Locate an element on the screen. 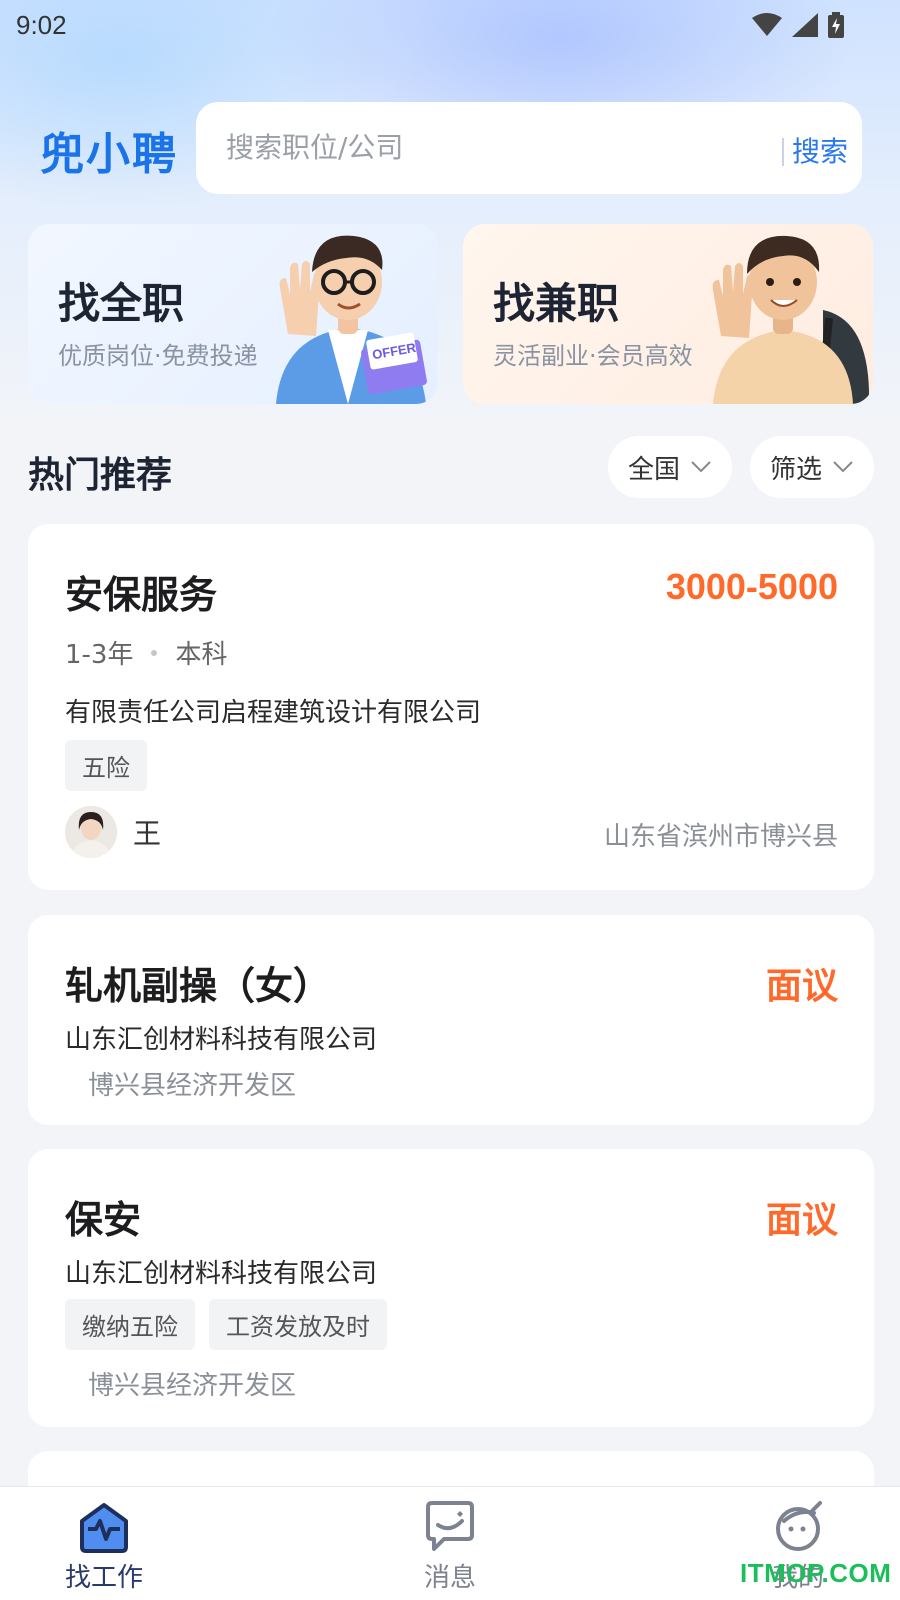  full-time-card: 找全职 优质岗位·免费投递 OFFER is located at coordinates (233, 314).